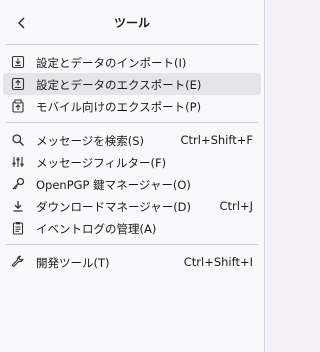 This screenshot has width=320, height=352. I want to click on menu-item-developer-tools: 開発ツール(T) Ctrl+Shift+I, so click(132, 262).